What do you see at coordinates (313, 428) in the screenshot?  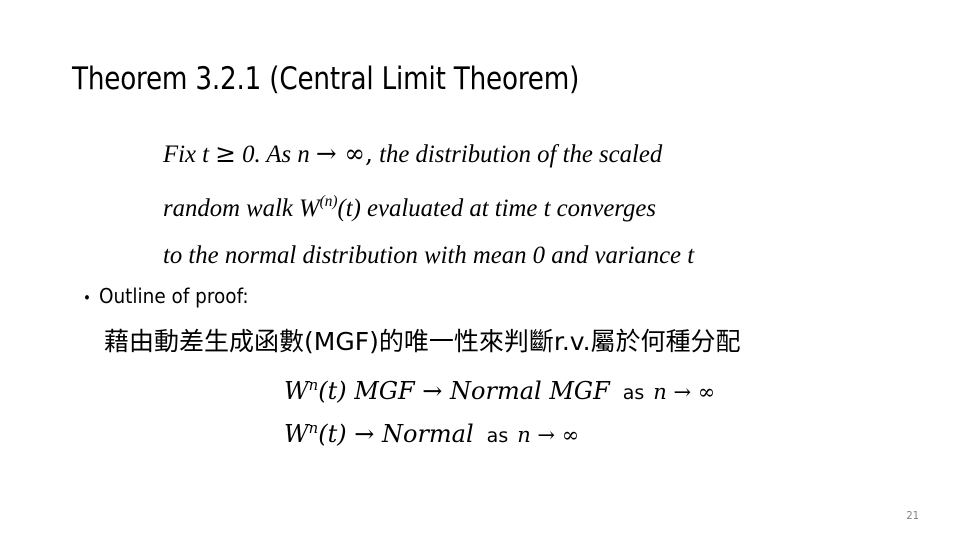 I see `equation-2-superscript: n` at bounding box center [313, 428].